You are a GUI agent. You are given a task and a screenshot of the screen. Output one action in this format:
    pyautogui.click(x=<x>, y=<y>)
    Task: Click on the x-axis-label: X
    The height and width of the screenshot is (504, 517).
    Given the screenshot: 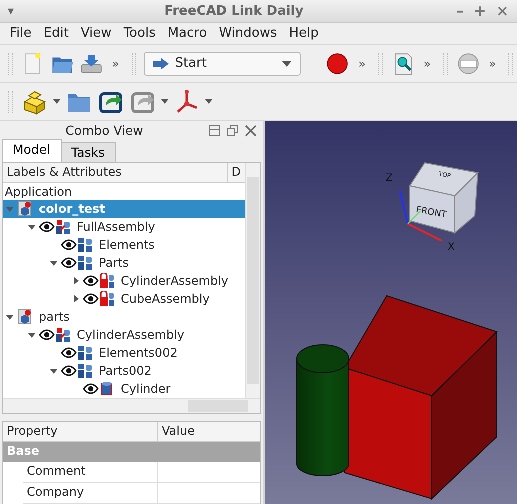 What is the action you would take?
    pyautogui.click(x=451, y=247)
    